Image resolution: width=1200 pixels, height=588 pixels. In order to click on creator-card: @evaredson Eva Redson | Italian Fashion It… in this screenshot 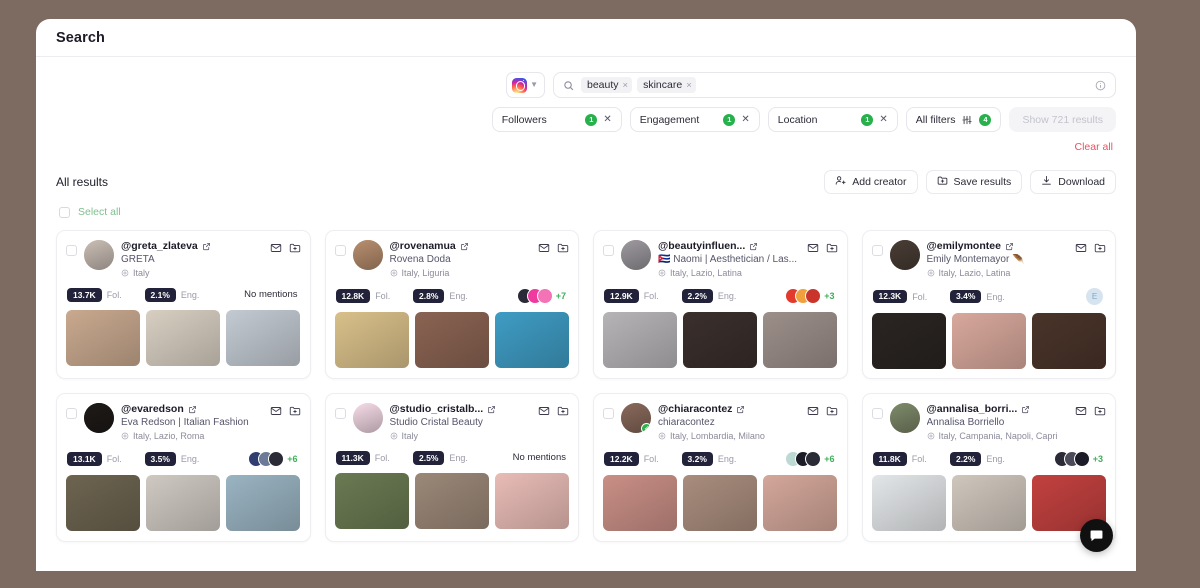, I will do `click(183, 467)`.